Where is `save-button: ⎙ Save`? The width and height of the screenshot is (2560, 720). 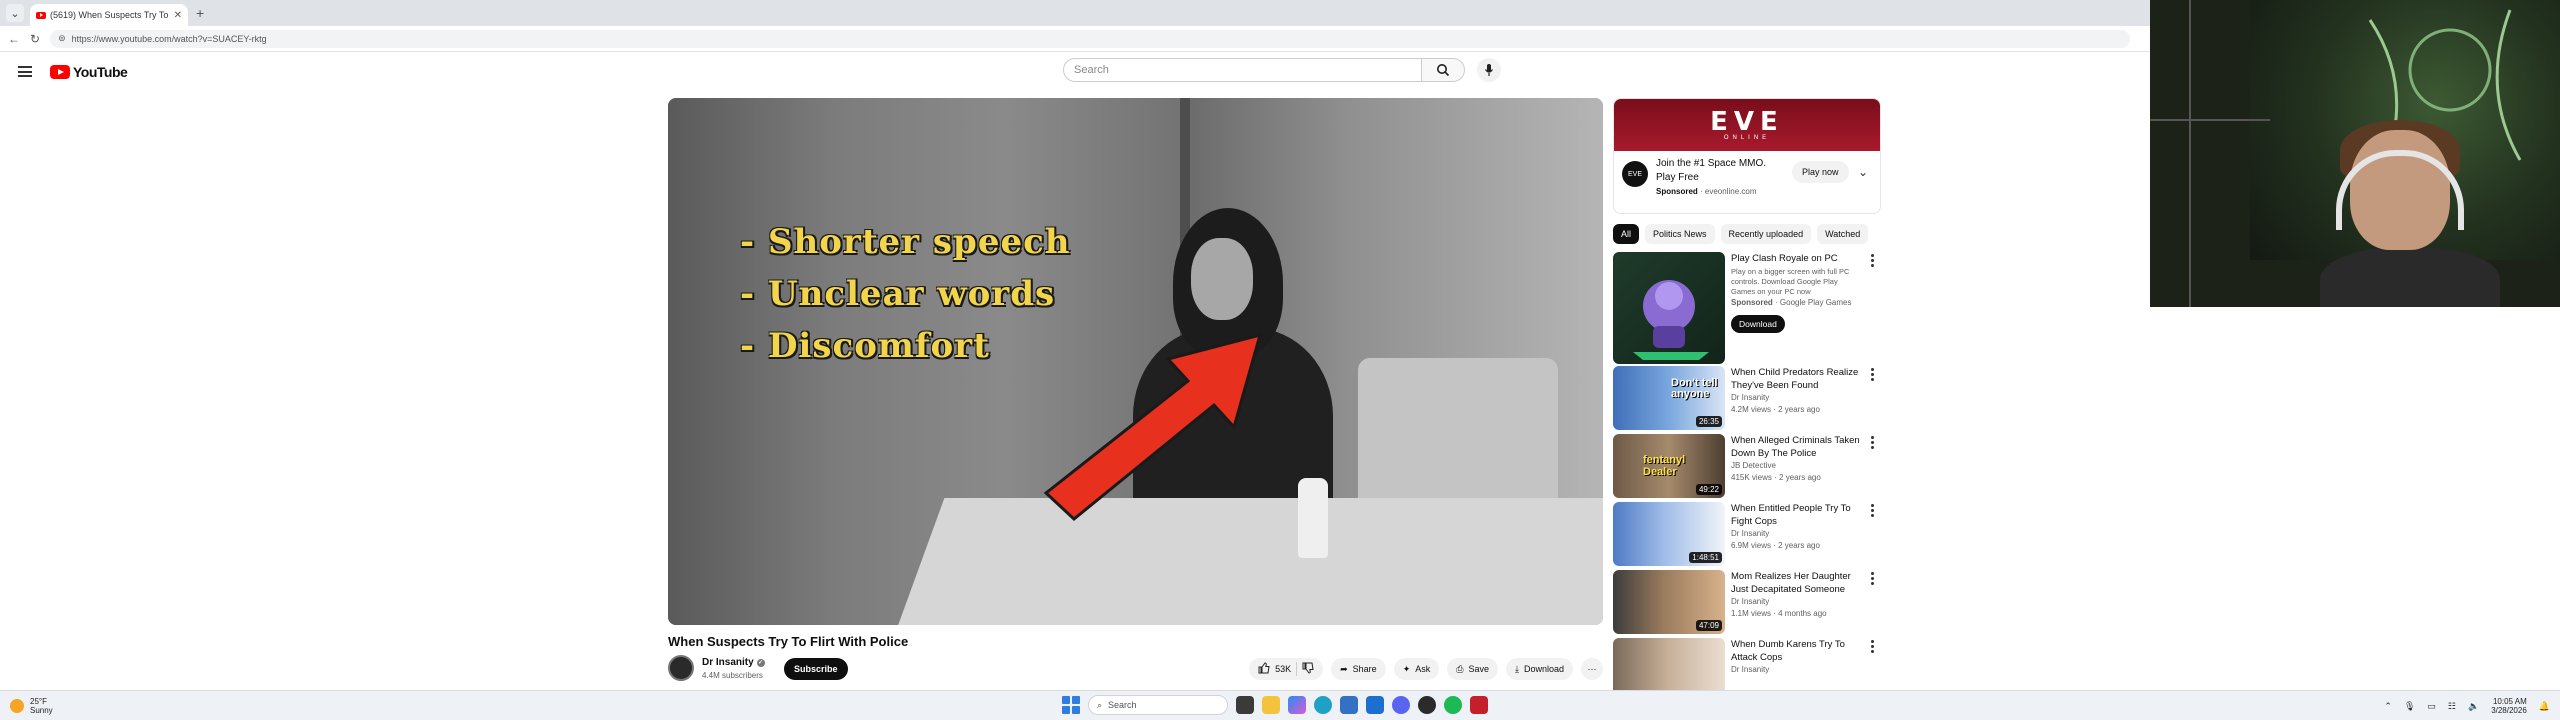
save-button: ⎙ Save is located at coordinates (1472, 669).